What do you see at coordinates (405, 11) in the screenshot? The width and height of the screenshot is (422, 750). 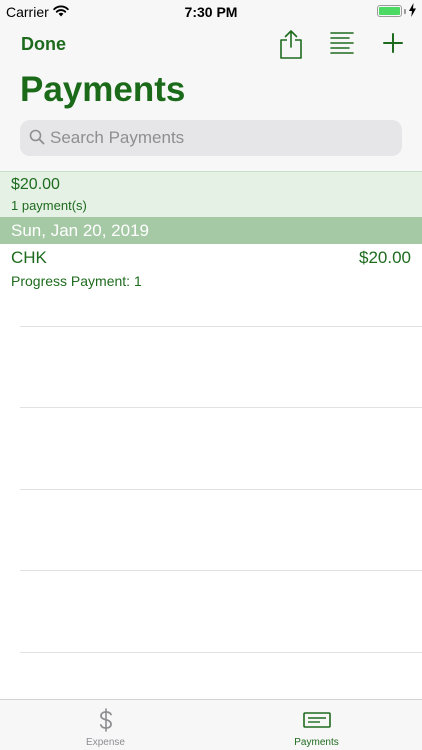 I see `battery-cap` at bounding box center [405, 11].